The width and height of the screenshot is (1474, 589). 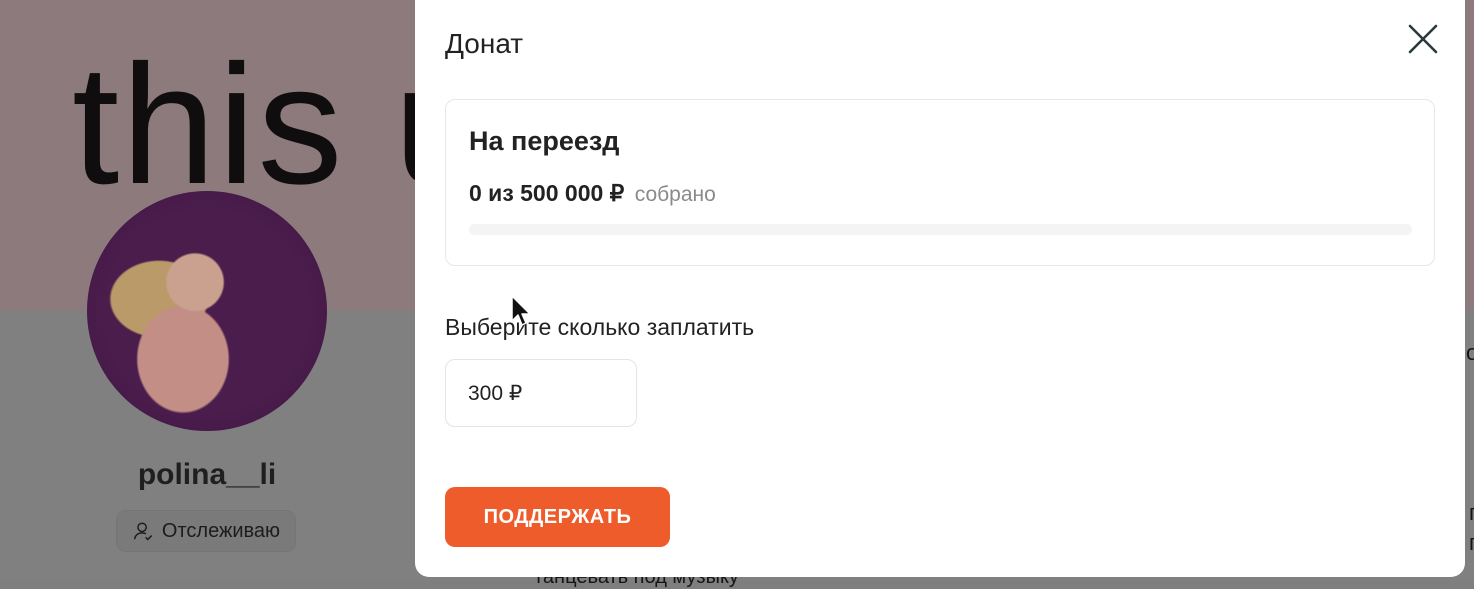 I want to click on modal-title: Донат, so click(x=484, y=43).